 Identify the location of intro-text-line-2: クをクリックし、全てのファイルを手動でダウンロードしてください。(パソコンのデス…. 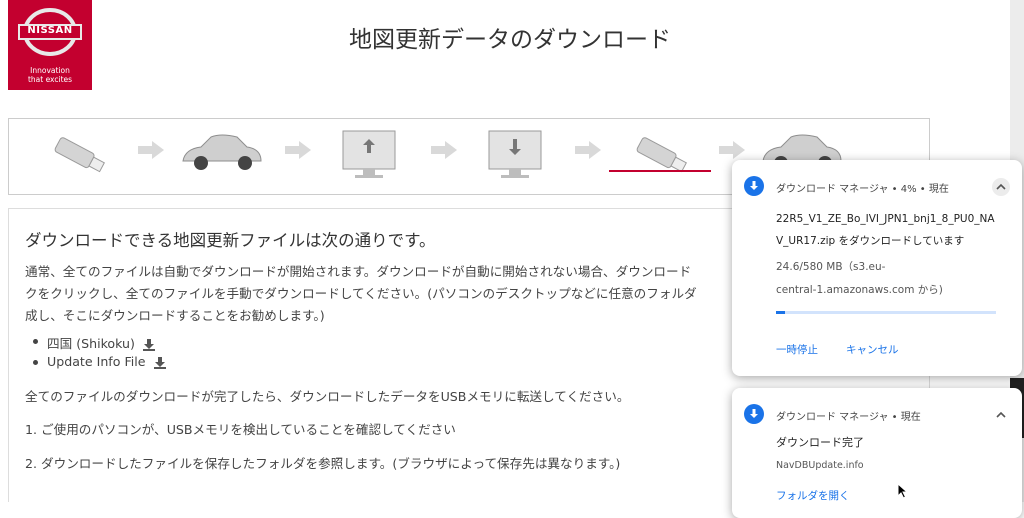
(361, 293).